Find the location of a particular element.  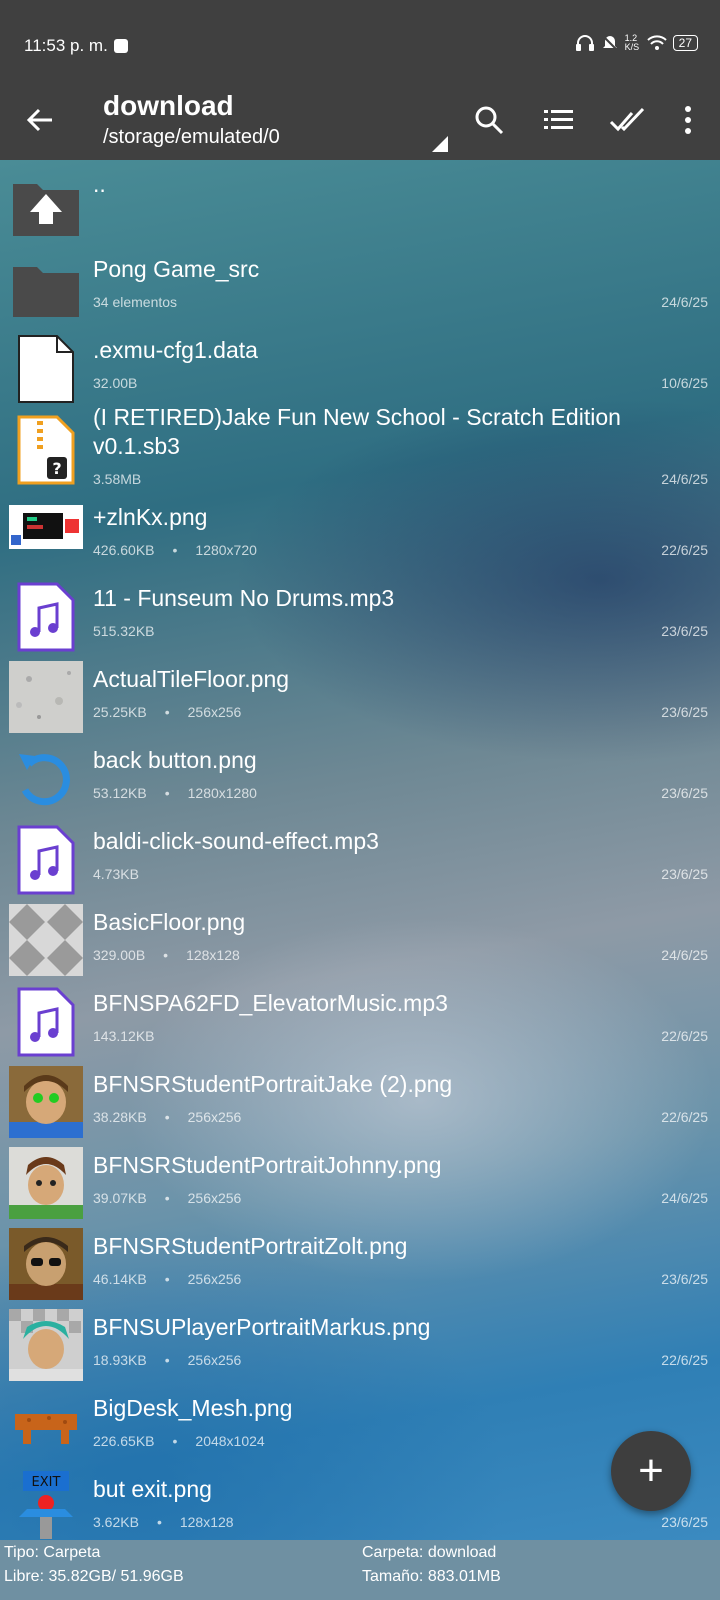

folder-up-icon is located at coordinates (46, 210).